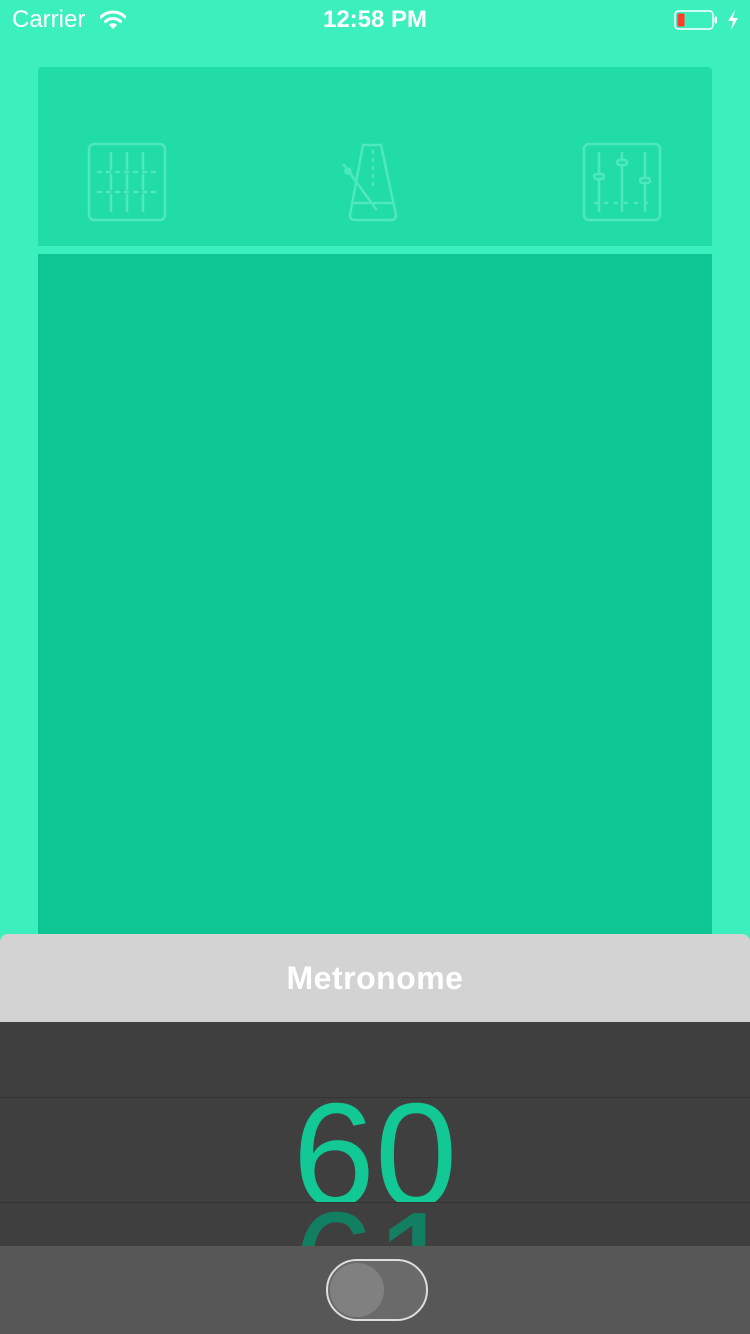 The image size is (750, 1334). I want to click on sheet-title: Metronome, so click(375, 977).